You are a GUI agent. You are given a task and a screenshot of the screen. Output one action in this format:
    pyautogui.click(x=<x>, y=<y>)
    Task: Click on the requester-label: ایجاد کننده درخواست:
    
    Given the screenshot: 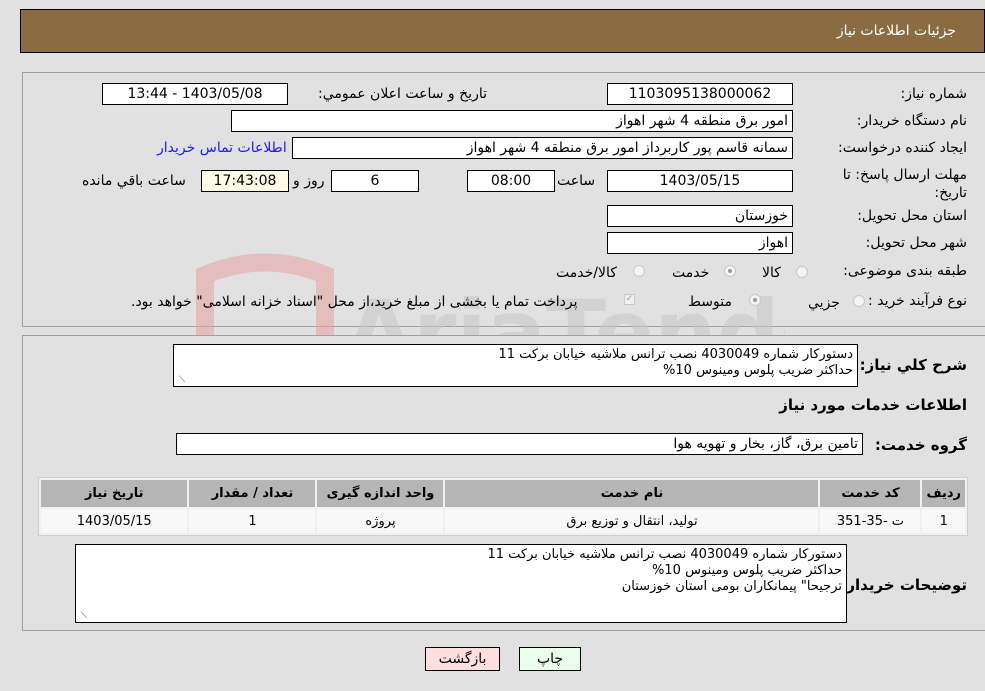 What is the action you would take?
    pyautogui.click(x=902, y=148)
    